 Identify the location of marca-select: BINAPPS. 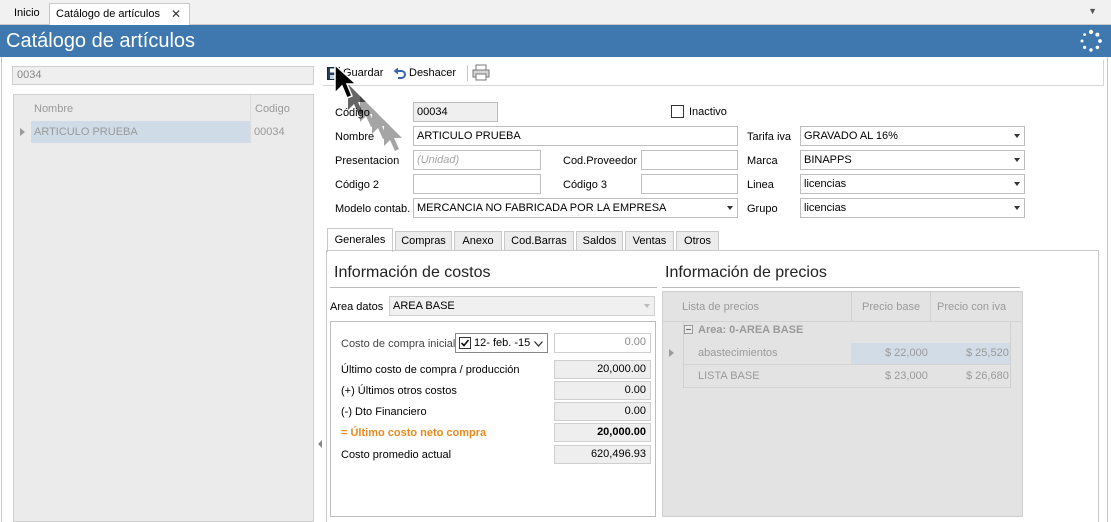
(912, 160).